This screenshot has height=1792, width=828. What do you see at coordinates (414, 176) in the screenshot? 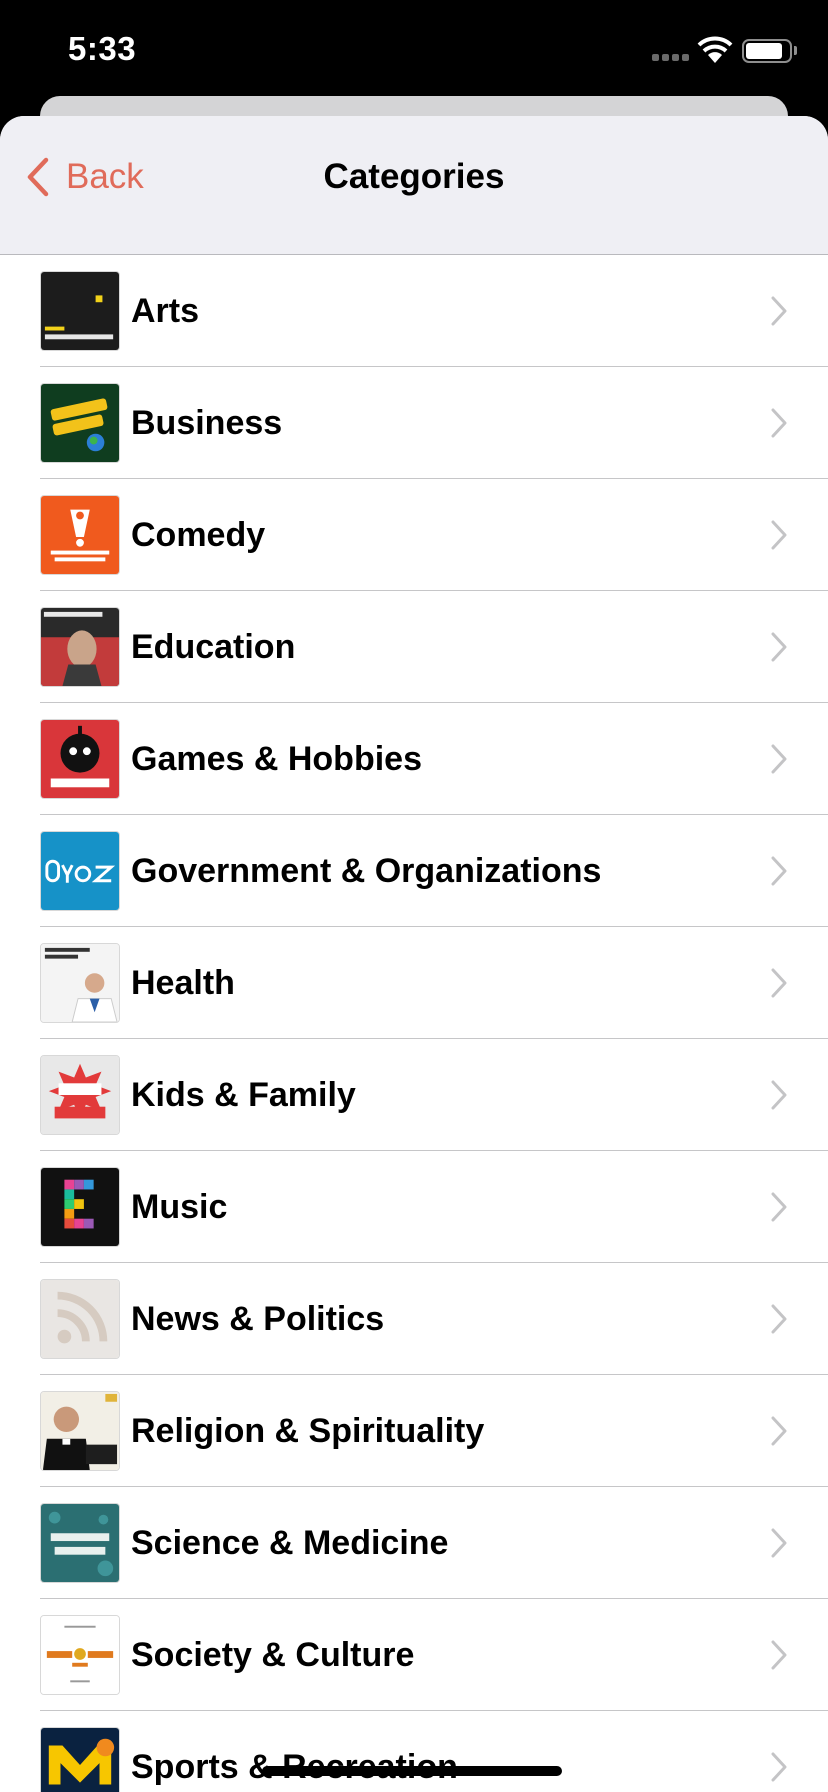
I see `page-title: Categories` at bounding box center [414, 176].